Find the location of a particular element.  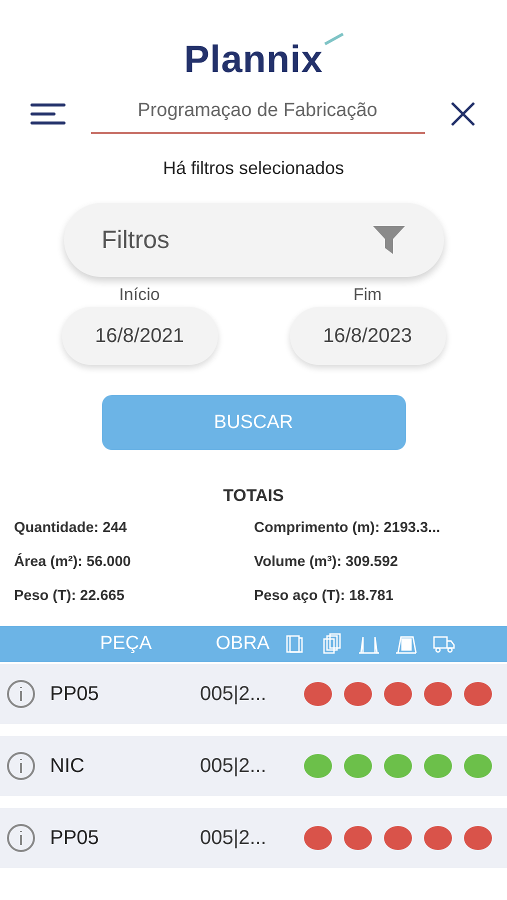

date-label: Fim is located at coordinates (367, 295).